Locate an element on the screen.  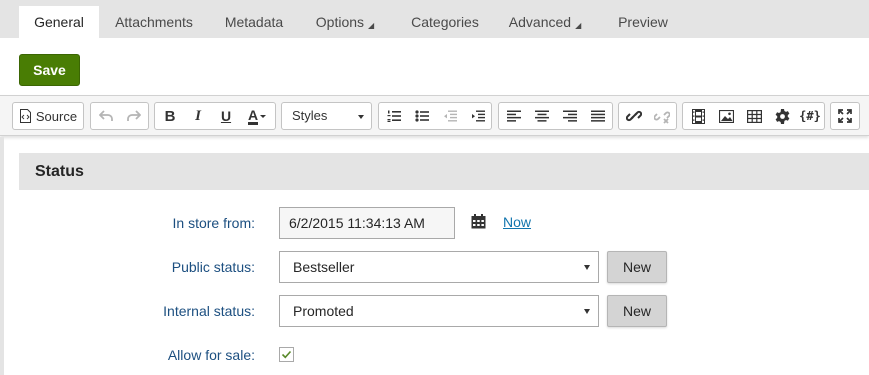
bulleted-list-icon is located at coordinates (422, 116).